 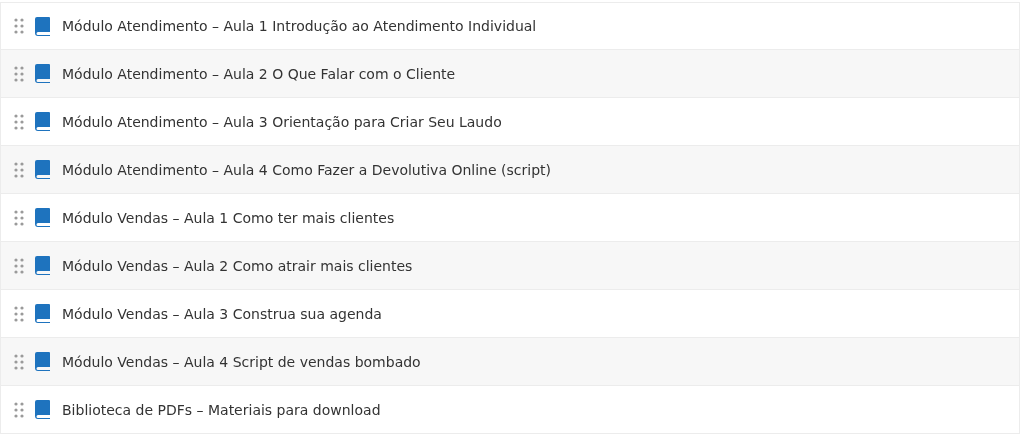 I want to click on lesson-row: Módulo Vendas – Aula 3 Construa sua agenda, so click(x=510, y=314).